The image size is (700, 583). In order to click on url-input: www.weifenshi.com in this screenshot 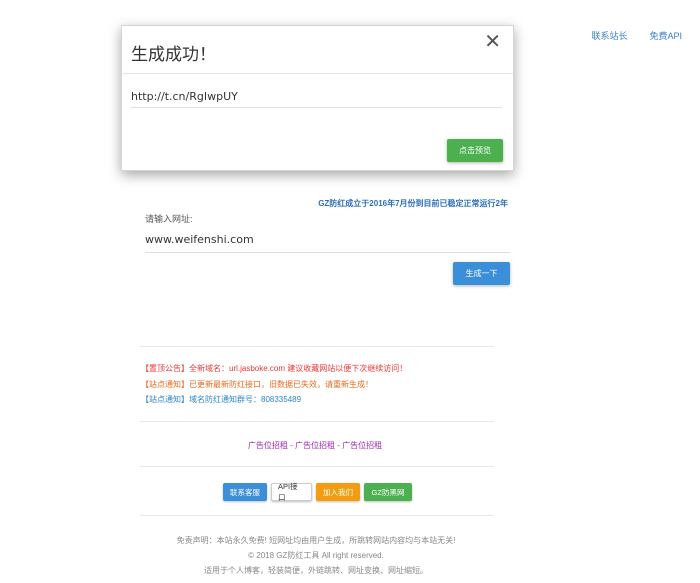, I will do `click(327, 242)`.